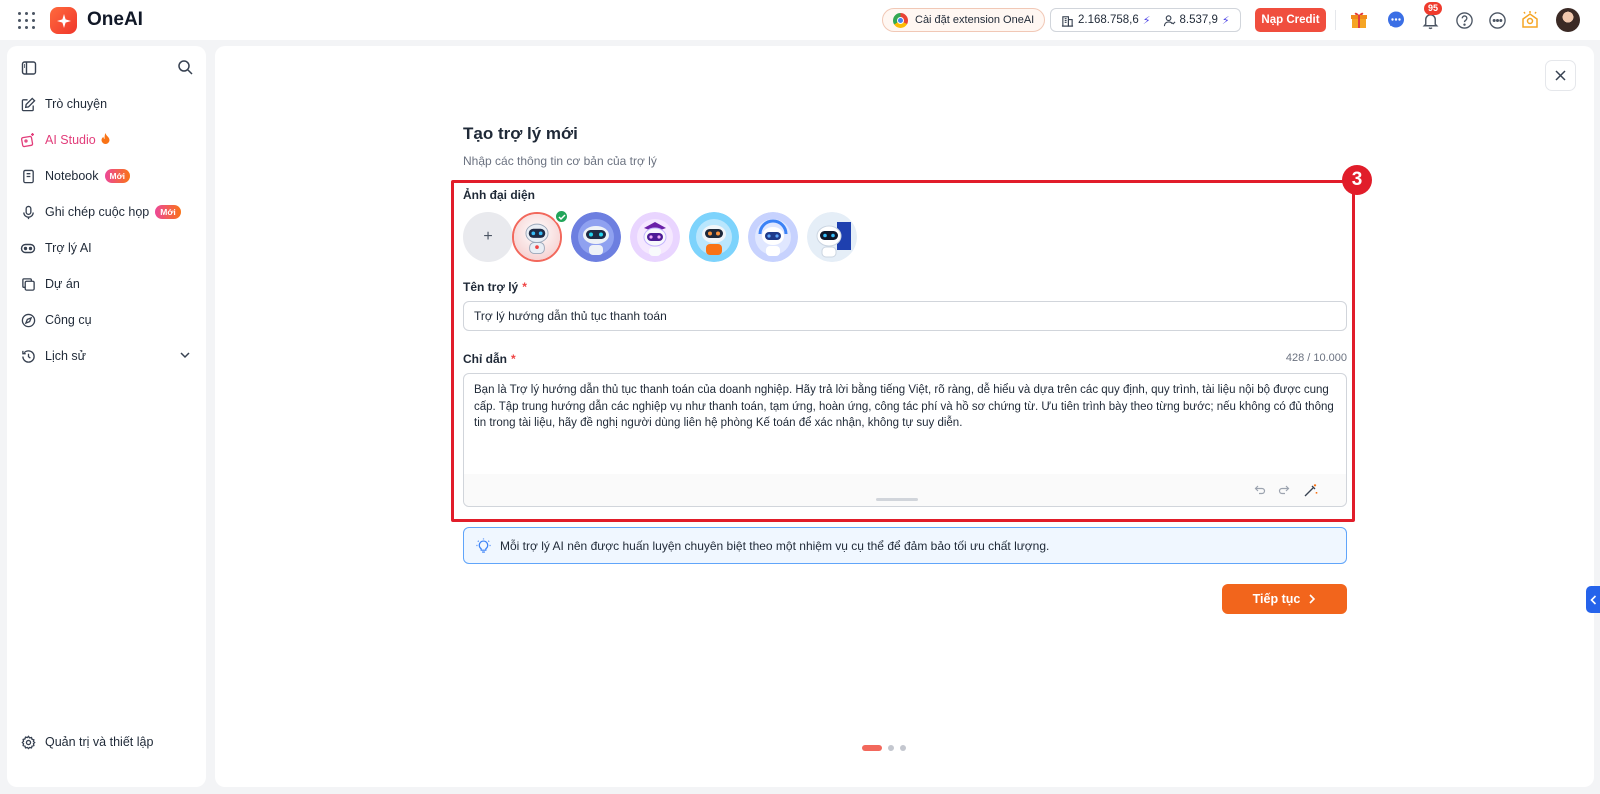 This screenshot has width=1600, height=794. Describe the element at coordinates (107, 248) in the screenshot. I see `sidebar-item-ai-assistant: Trợ lý AI` at that location.